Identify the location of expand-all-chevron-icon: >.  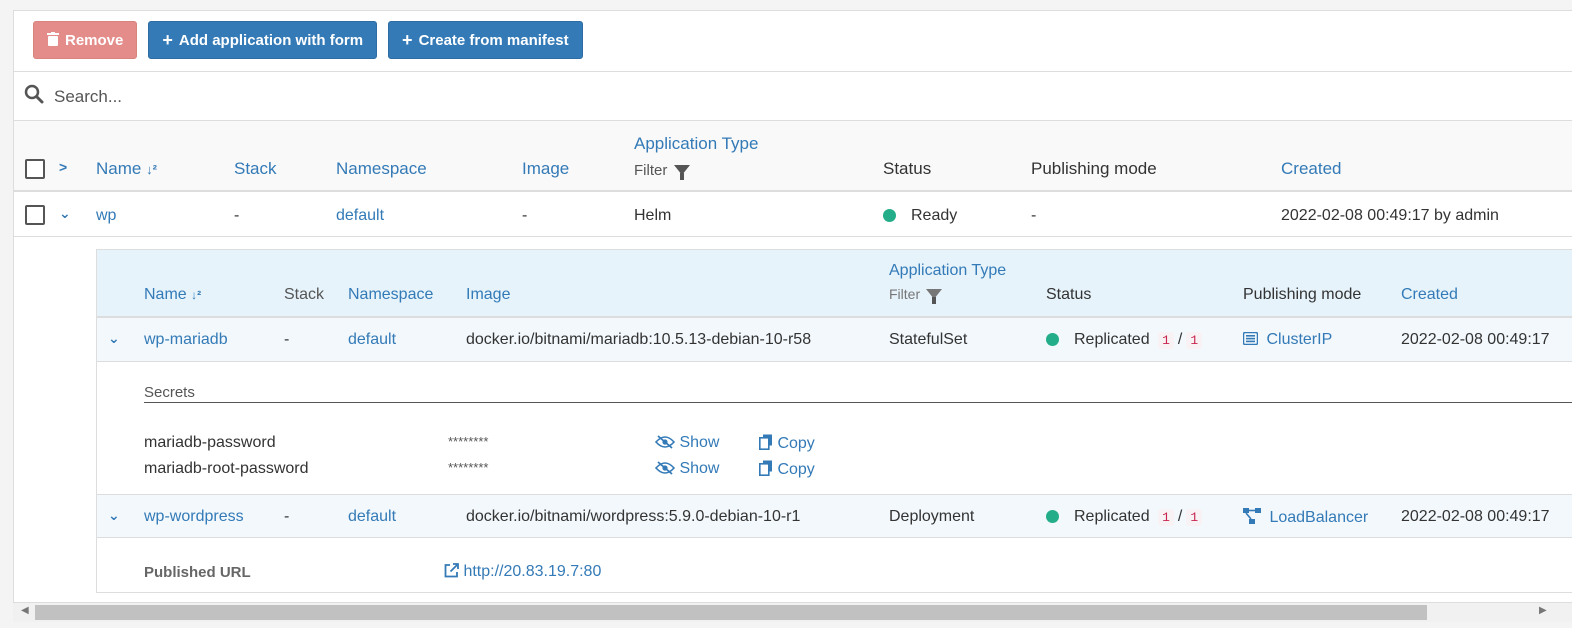
(63, 167).